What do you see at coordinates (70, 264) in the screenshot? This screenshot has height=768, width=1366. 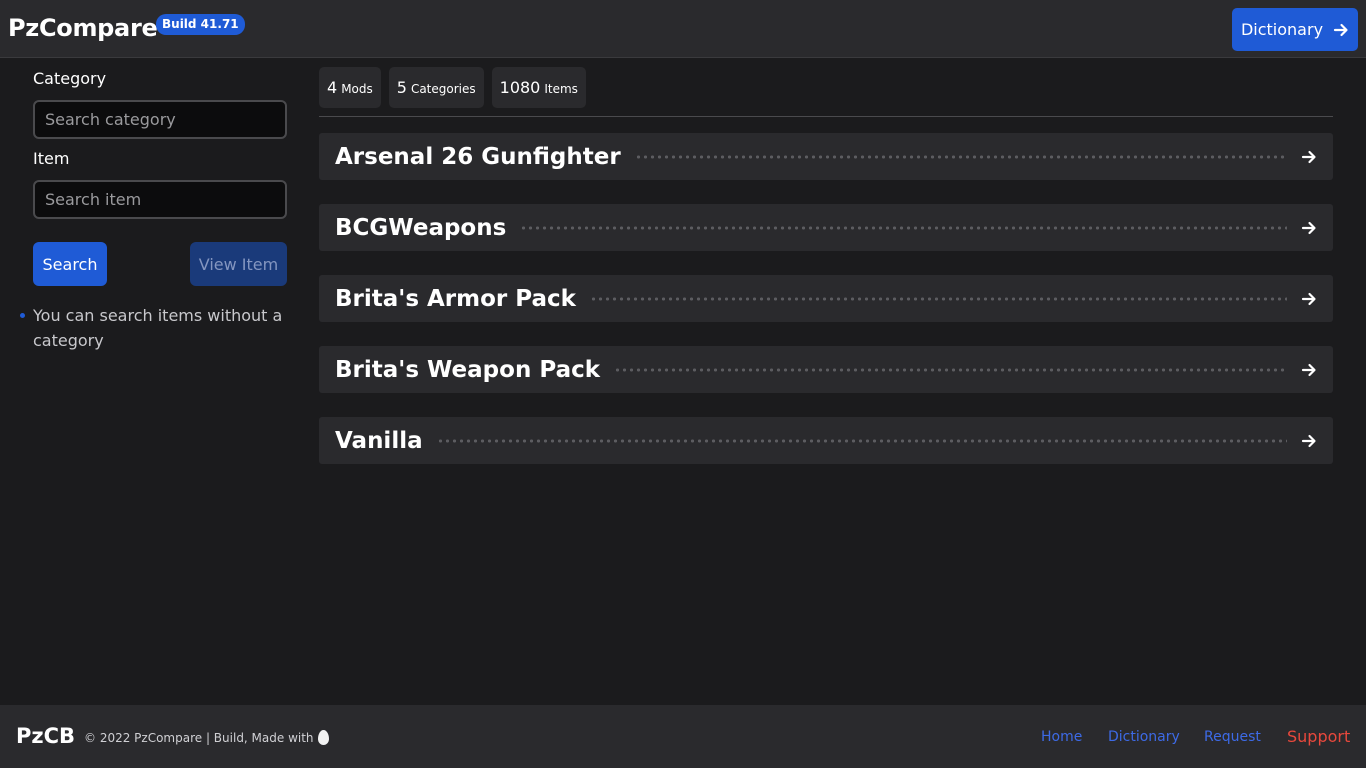 I see `search-button: Search` at bounding box center [70, 264].